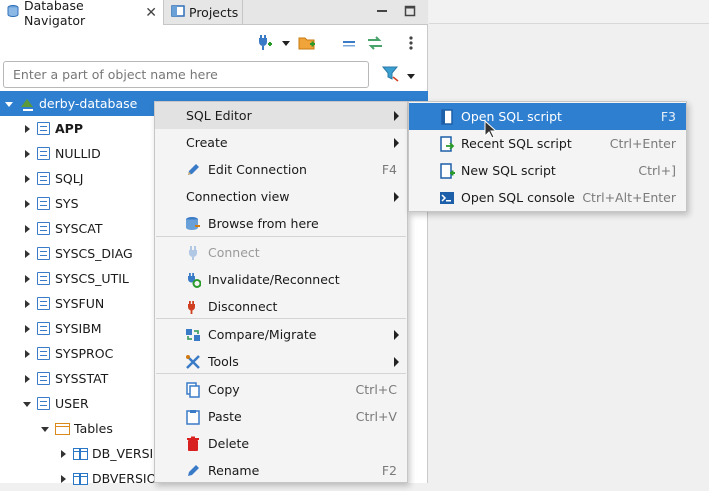  What do you see at coordinates (281, 443) in the screenshot?
I see `menu-item-delete: Delete` at bounding box center [281, 443].